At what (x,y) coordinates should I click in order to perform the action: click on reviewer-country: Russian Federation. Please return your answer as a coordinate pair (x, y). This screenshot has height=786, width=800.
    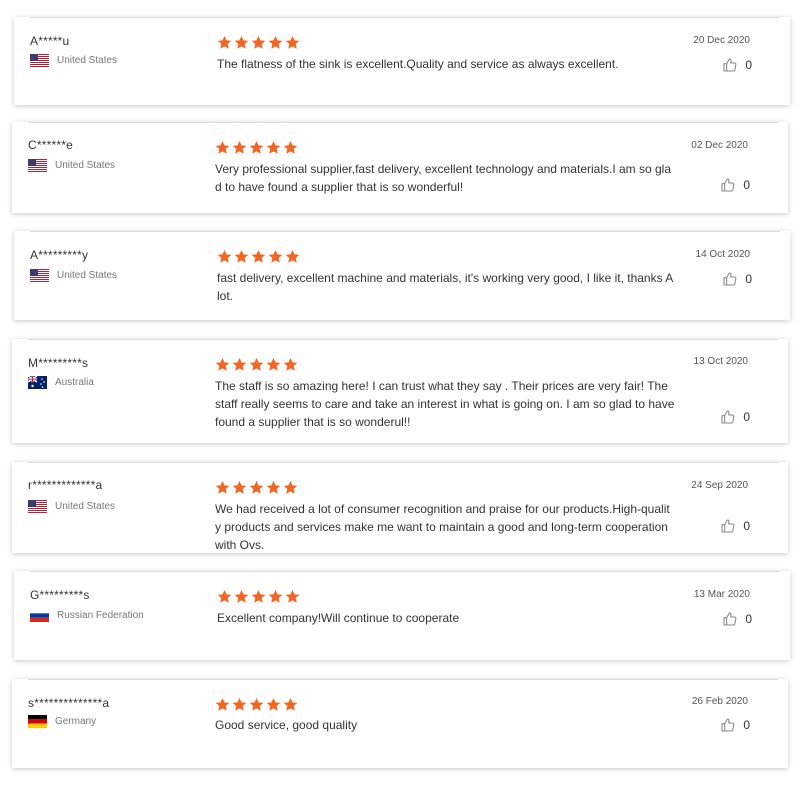
    Looking at the image, I should click on (87, 615).